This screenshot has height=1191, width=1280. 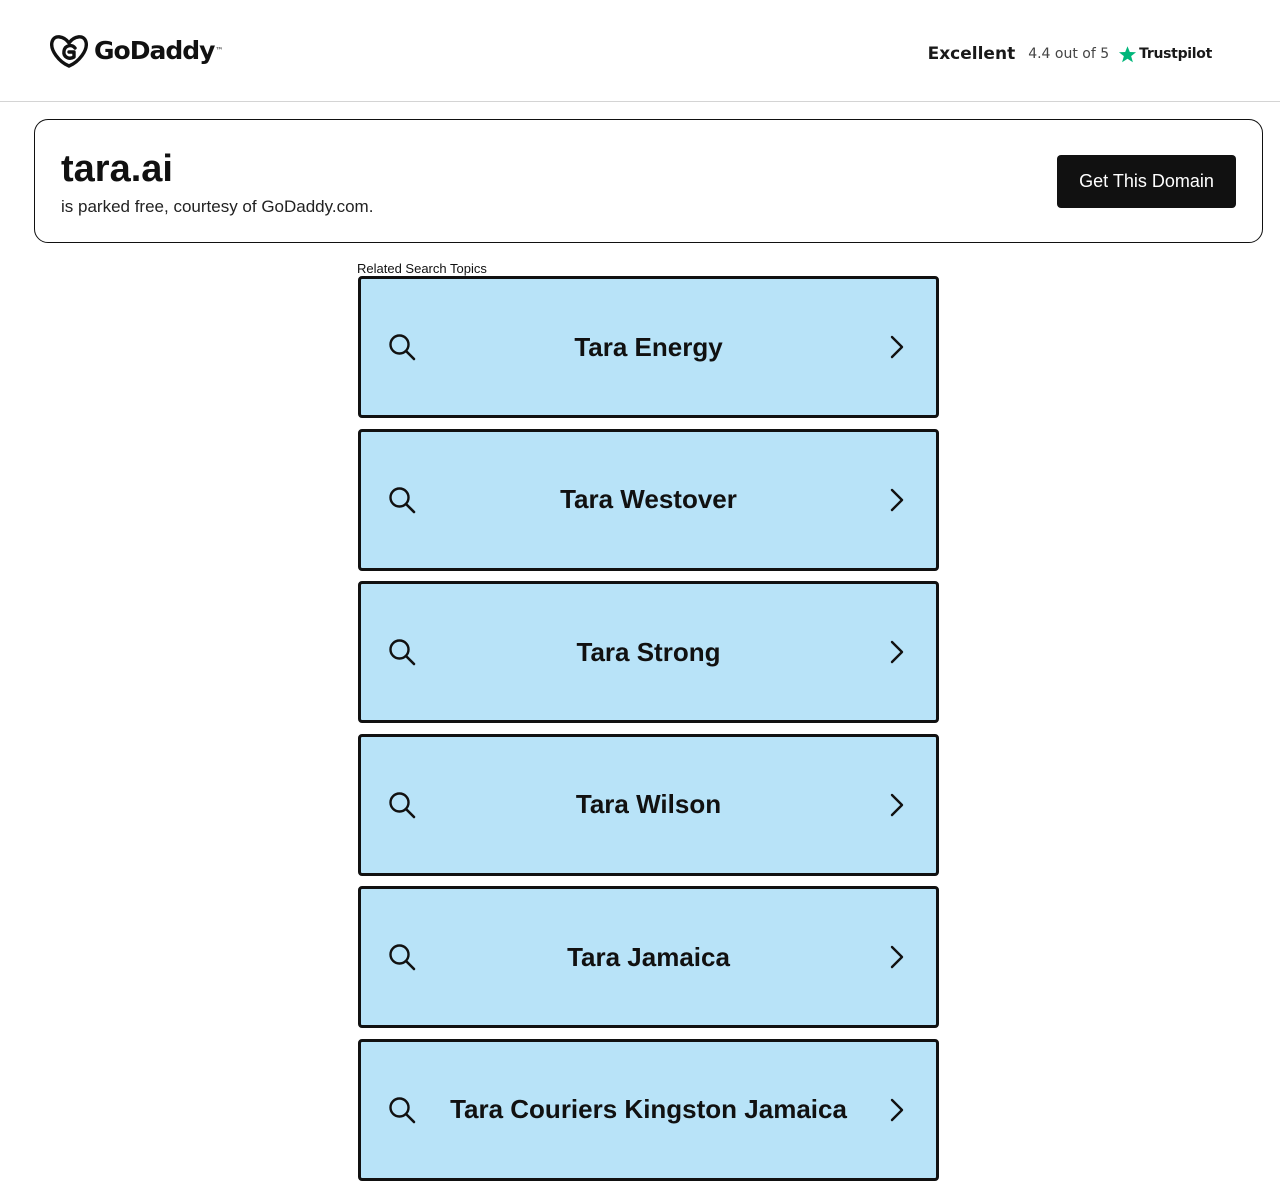 What do you see at coordinates (422, 268) in the screenshot?
I see `related-search-topics-label: Related Search Topics` at bounding box center [422, 268].